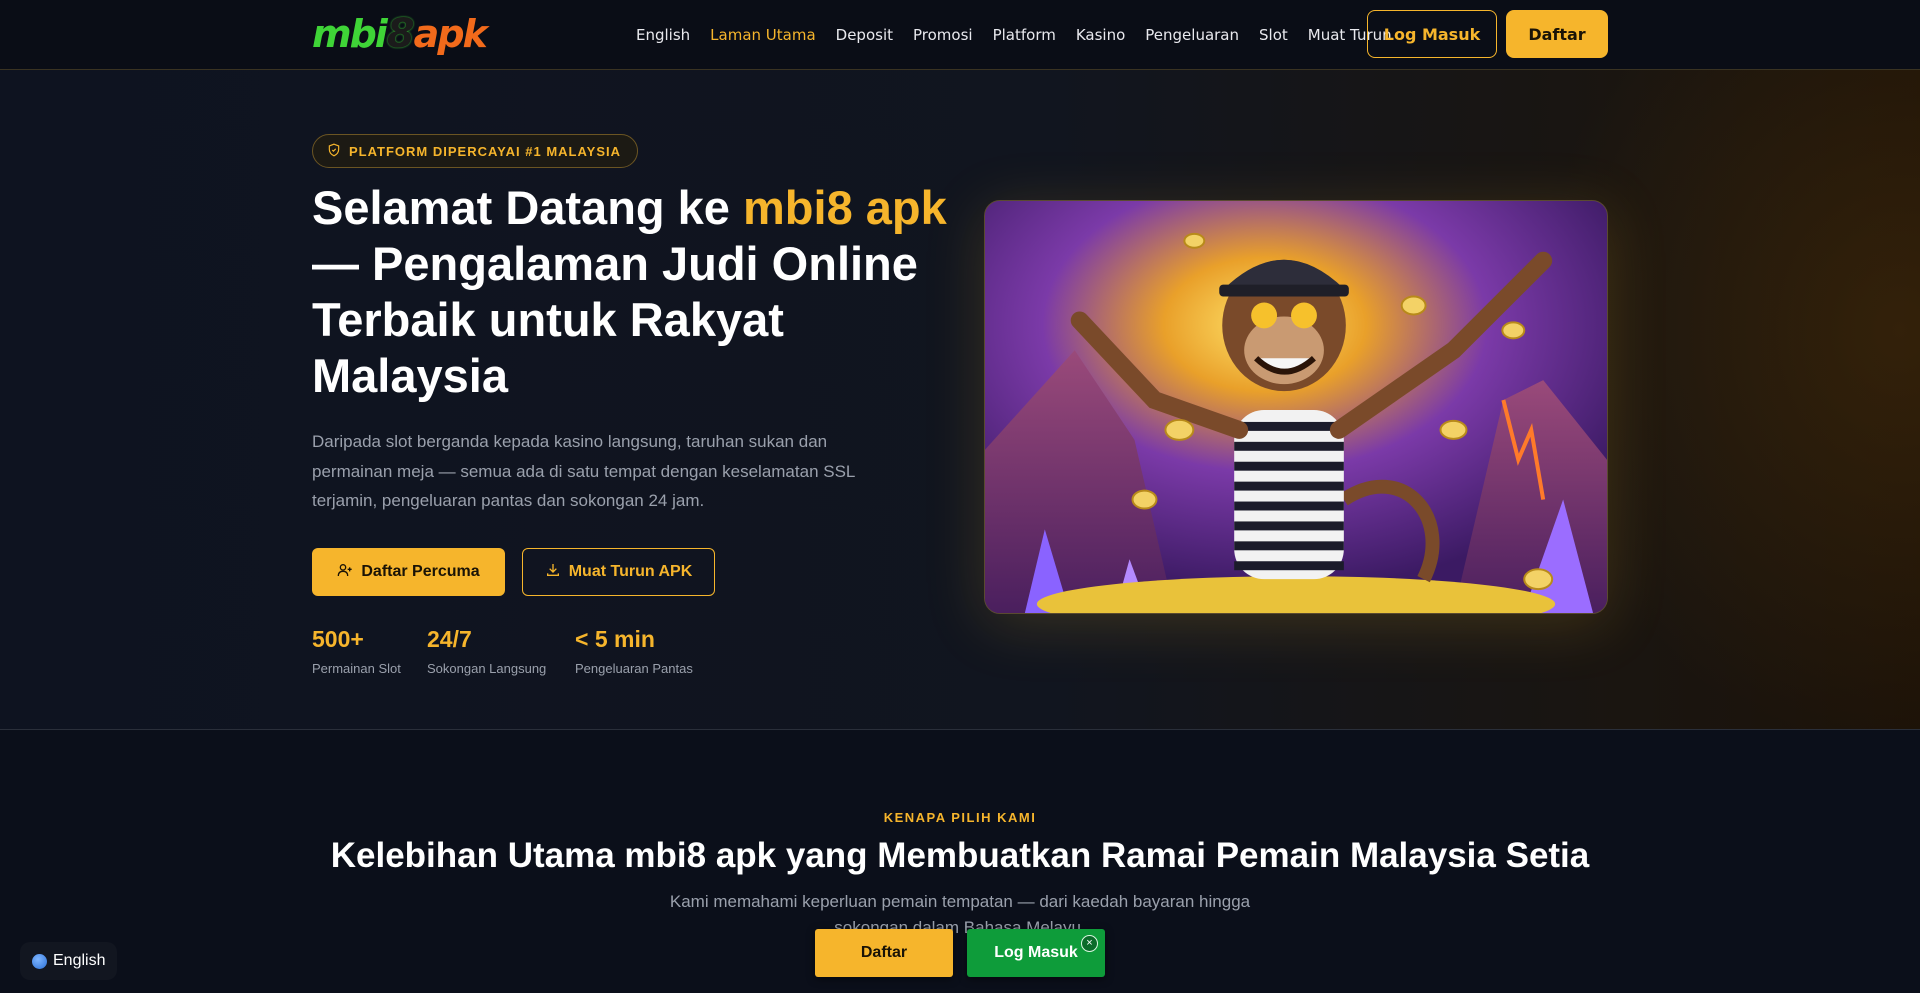 The width and height of the screenshot is (1920, 993). I want to click on logo-text-right: apk, so click(450, 34).